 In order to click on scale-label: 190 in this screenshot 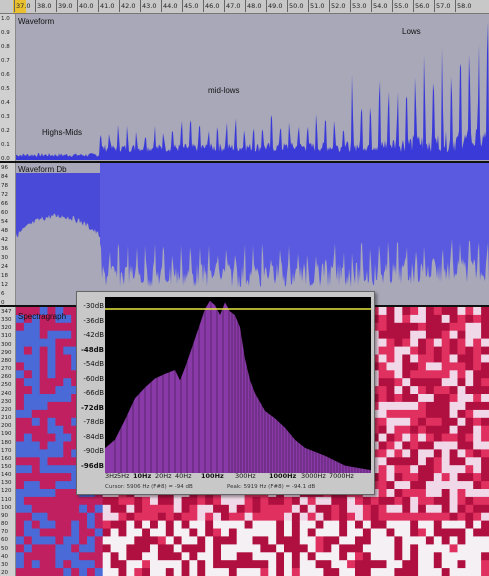, I will do `click(6, 434)`.